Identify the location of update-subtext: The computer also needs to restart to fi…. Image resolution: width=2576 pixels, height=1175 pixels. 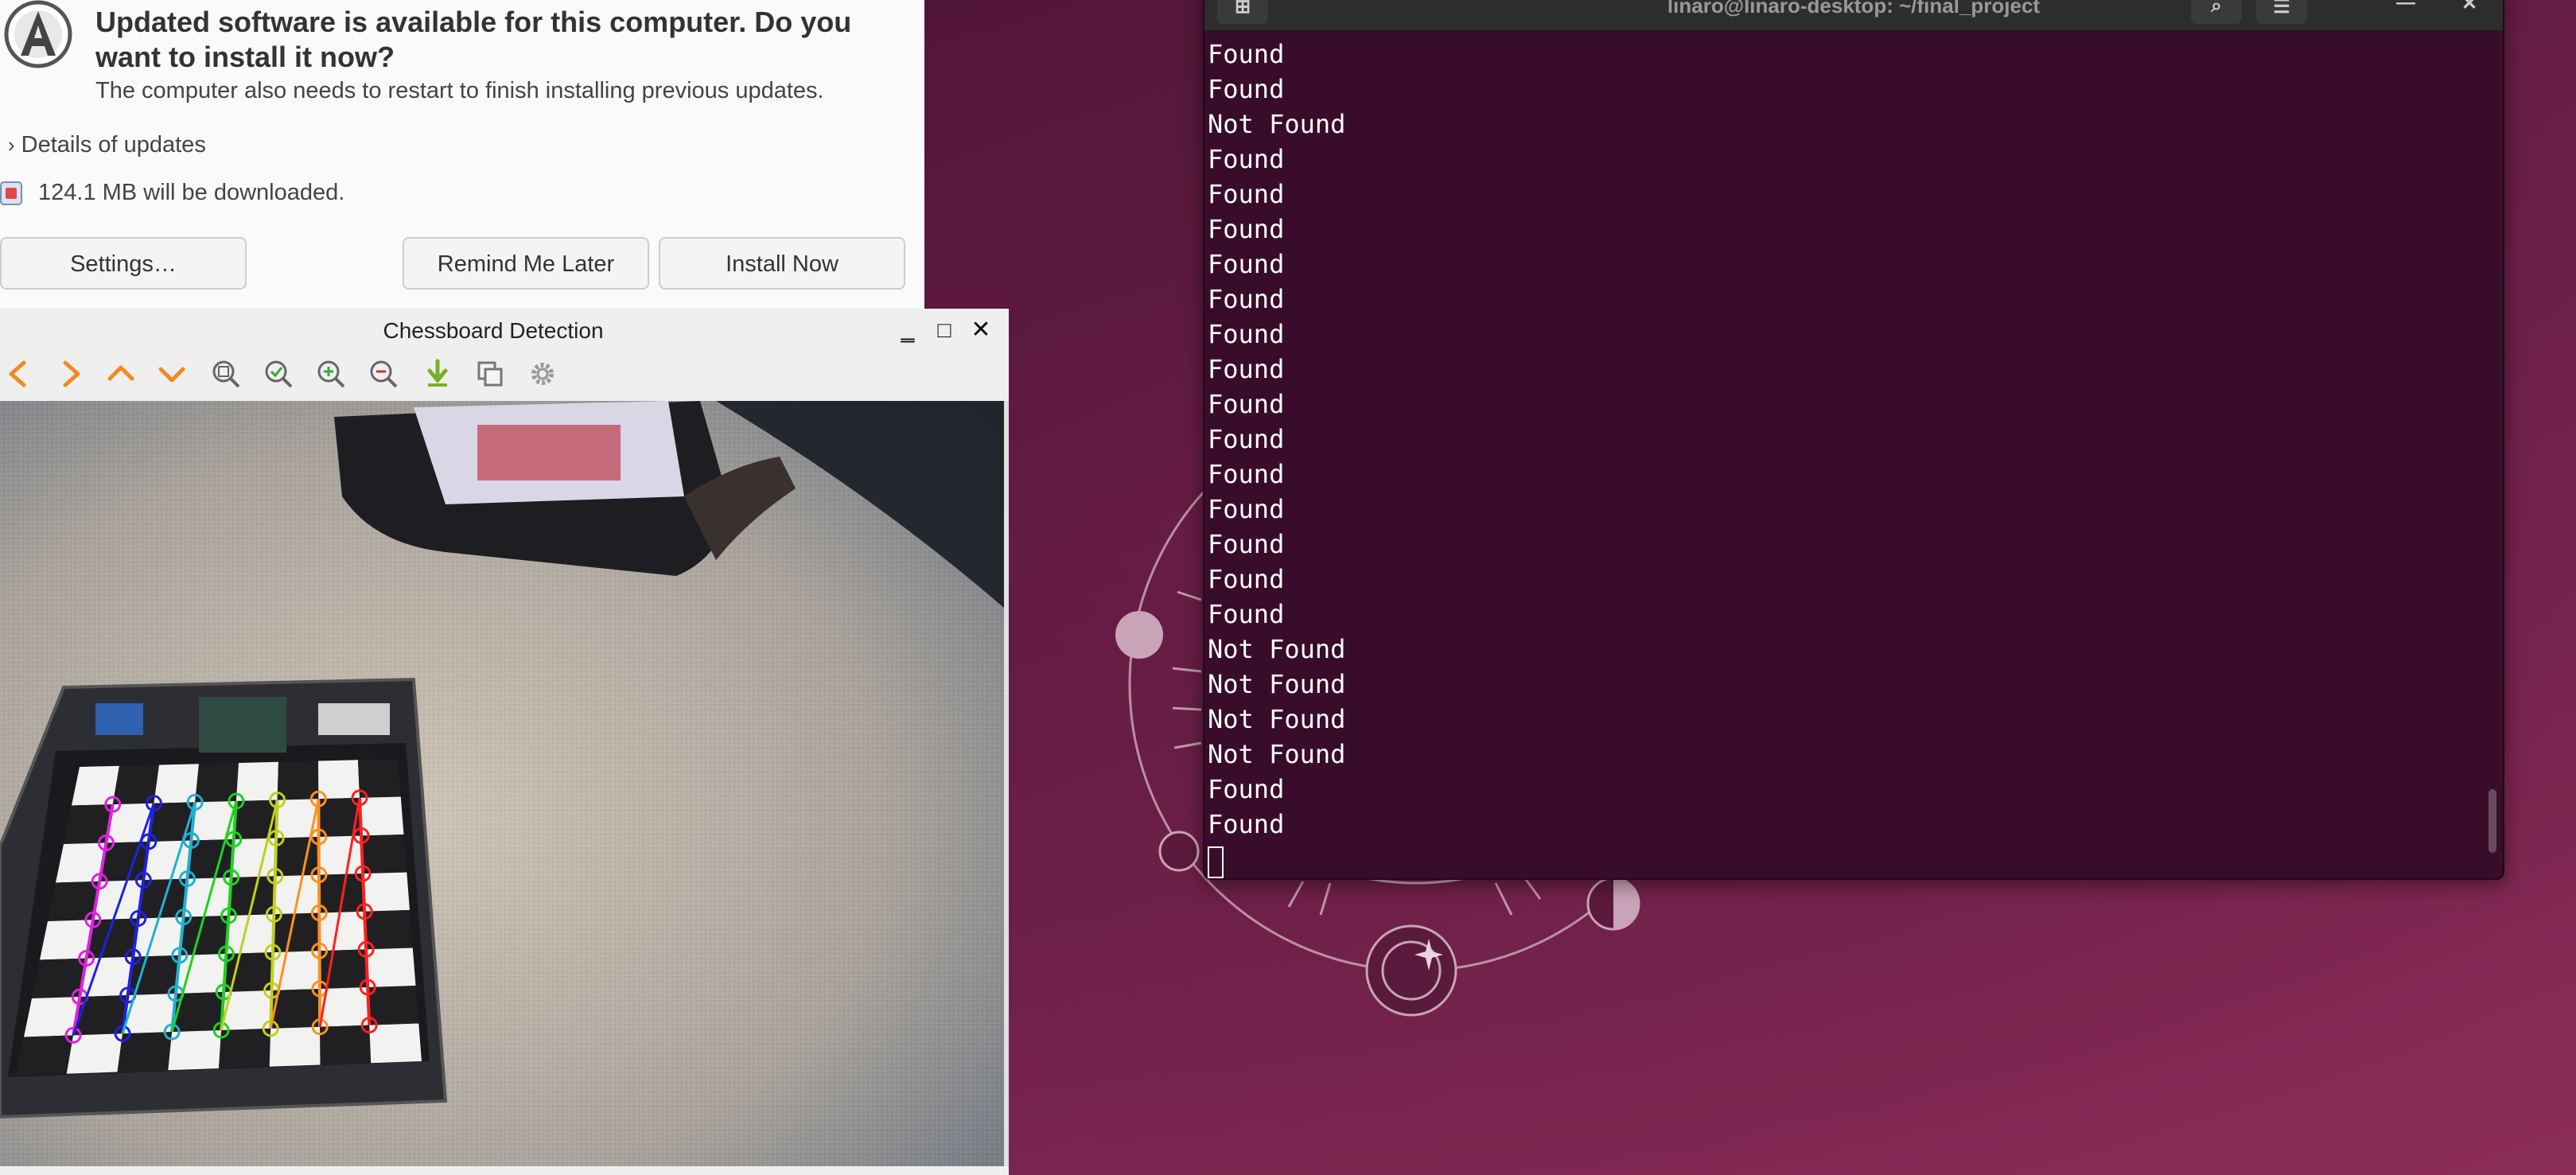
(460, 90).